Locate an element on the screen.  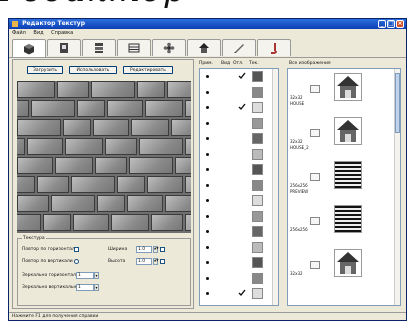
list-scrollbar is located at coordinates (275, 187).